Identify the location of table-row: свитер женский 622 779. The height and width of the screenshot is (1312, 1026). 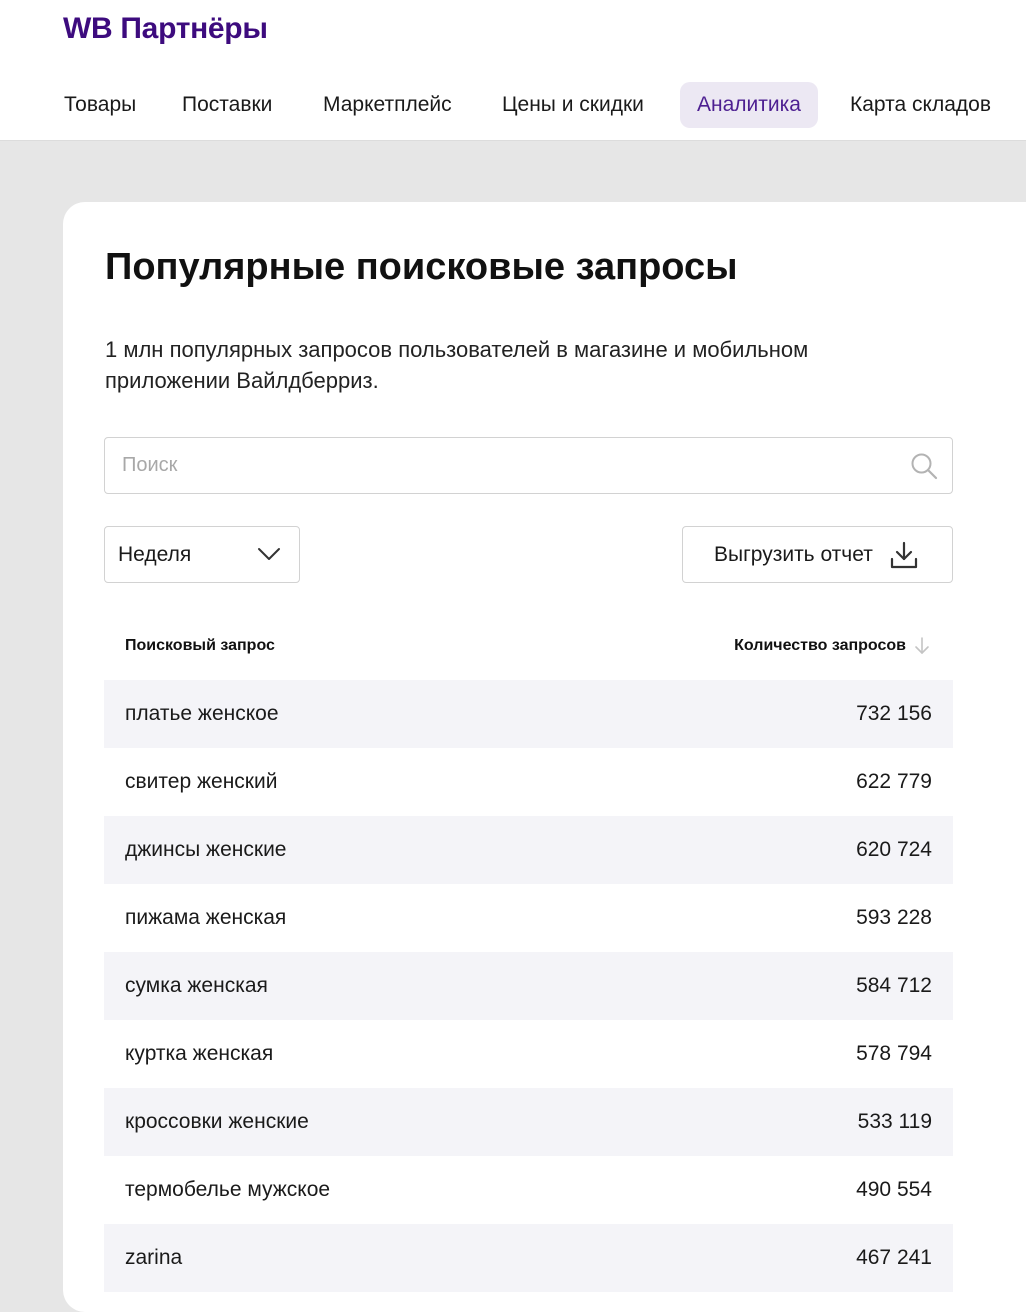
(528, 782).